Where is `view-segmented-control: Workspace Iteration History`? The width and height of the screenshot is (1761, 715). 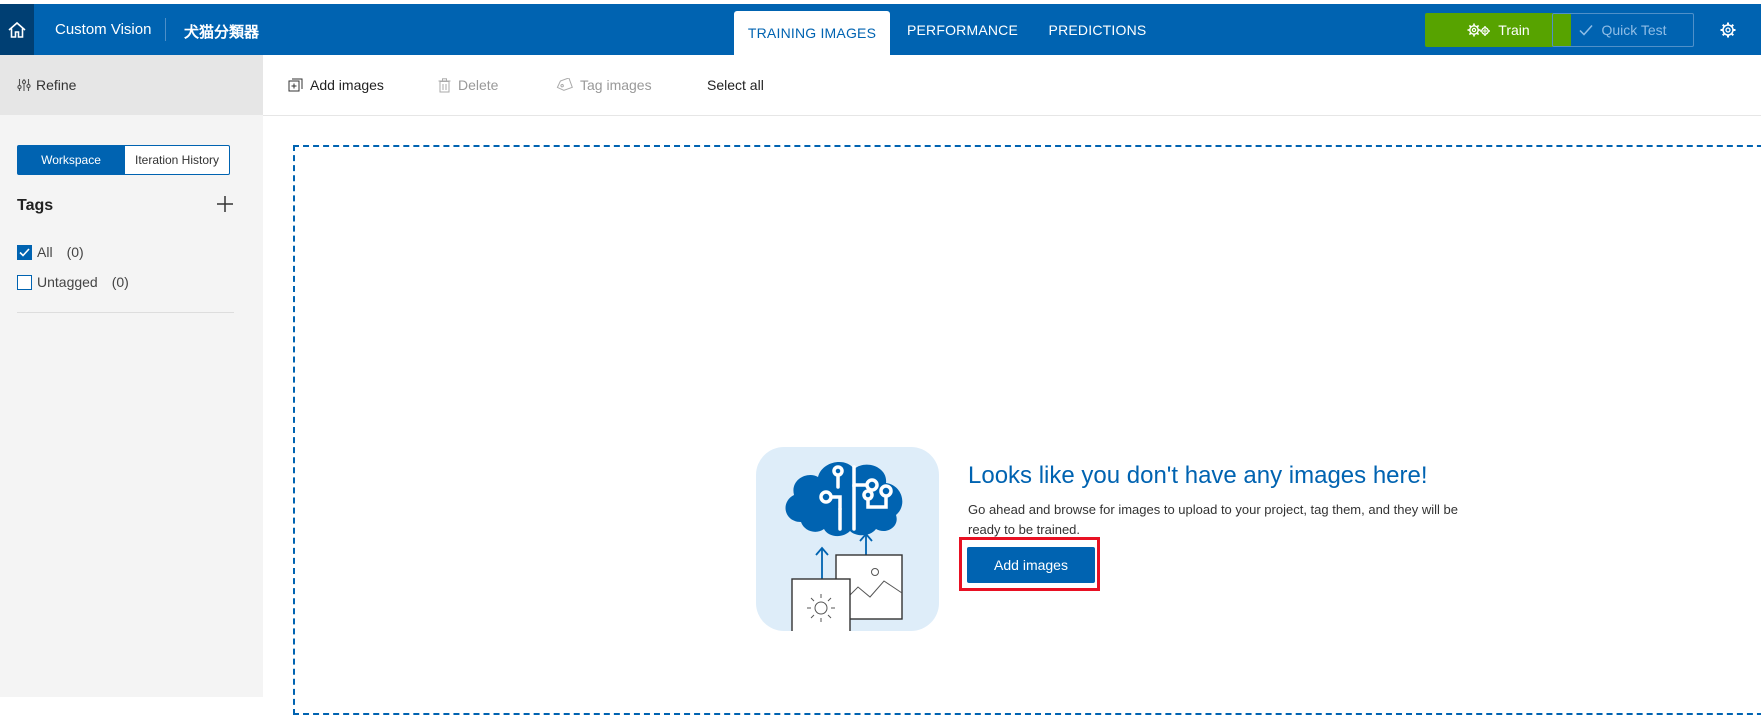
view-segmented-control: Workspace Iteration History is located at coordinates (123, 160).